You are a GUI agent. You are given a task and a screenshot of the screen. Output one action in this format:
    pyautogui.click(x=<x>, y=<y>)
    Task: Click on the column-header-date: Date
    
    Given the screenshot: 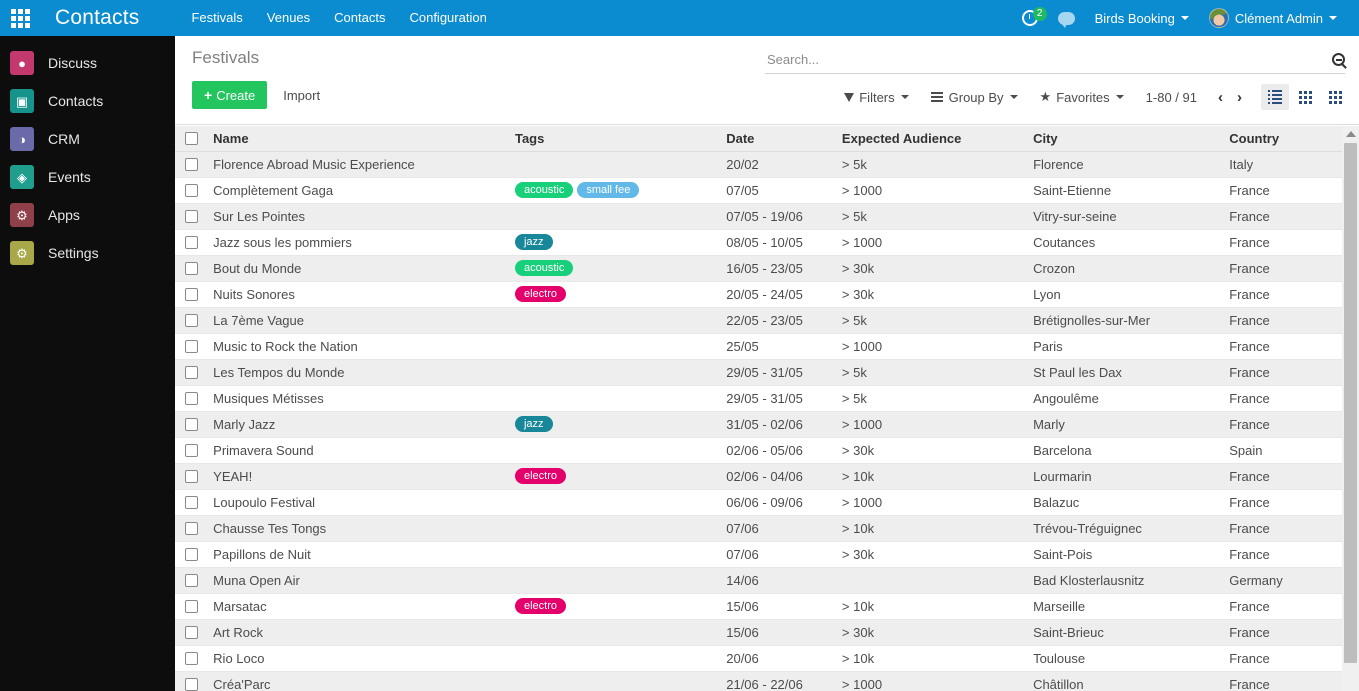 What is the action you would take?
    pyautogui.click(x=776, y=139)
    